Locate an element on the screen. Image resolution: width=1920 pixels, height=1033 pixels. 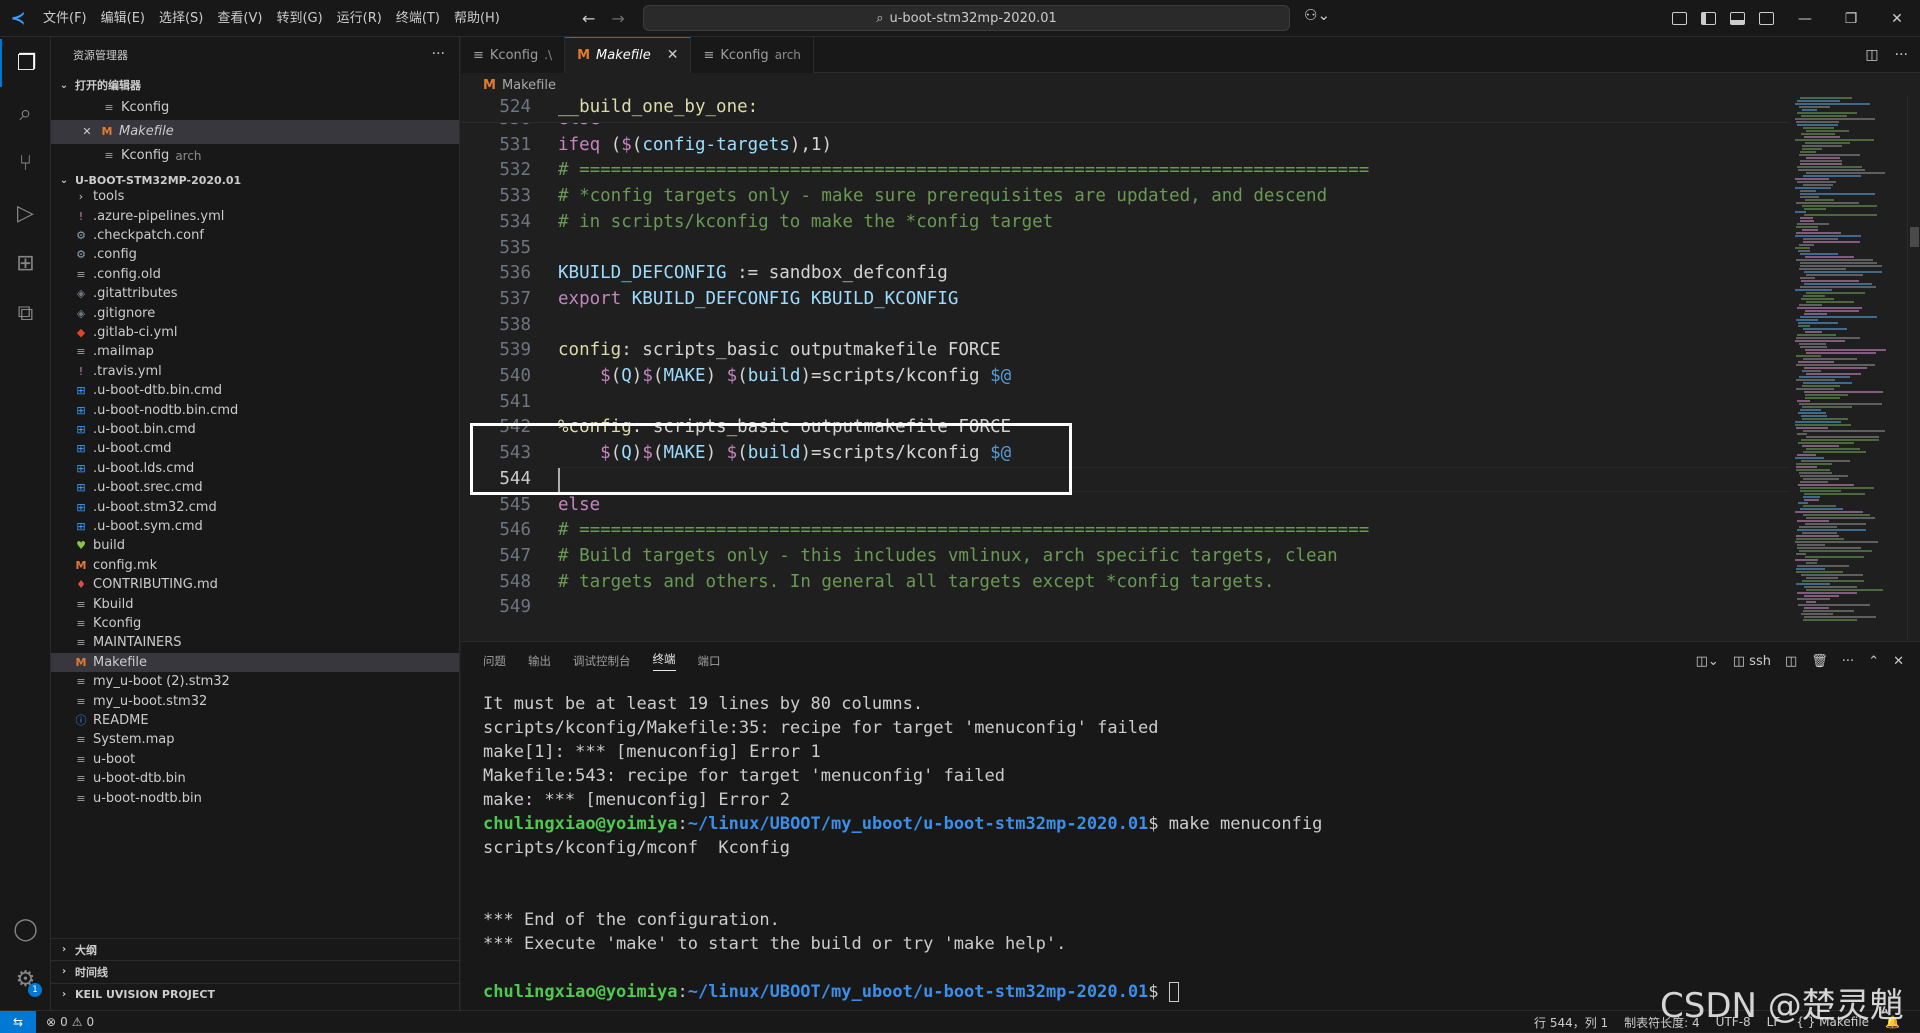
remote-indicator-icon: ⇆ is located at coordinates (18, 1021).